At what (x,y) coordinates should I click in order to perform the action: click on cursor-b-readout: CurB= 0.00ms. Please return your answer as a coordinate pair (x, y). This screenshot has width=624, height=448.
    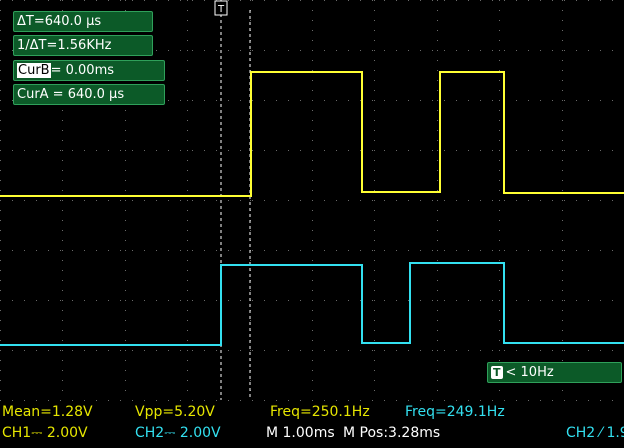
    Looking at the image, I should click on (89, 70).